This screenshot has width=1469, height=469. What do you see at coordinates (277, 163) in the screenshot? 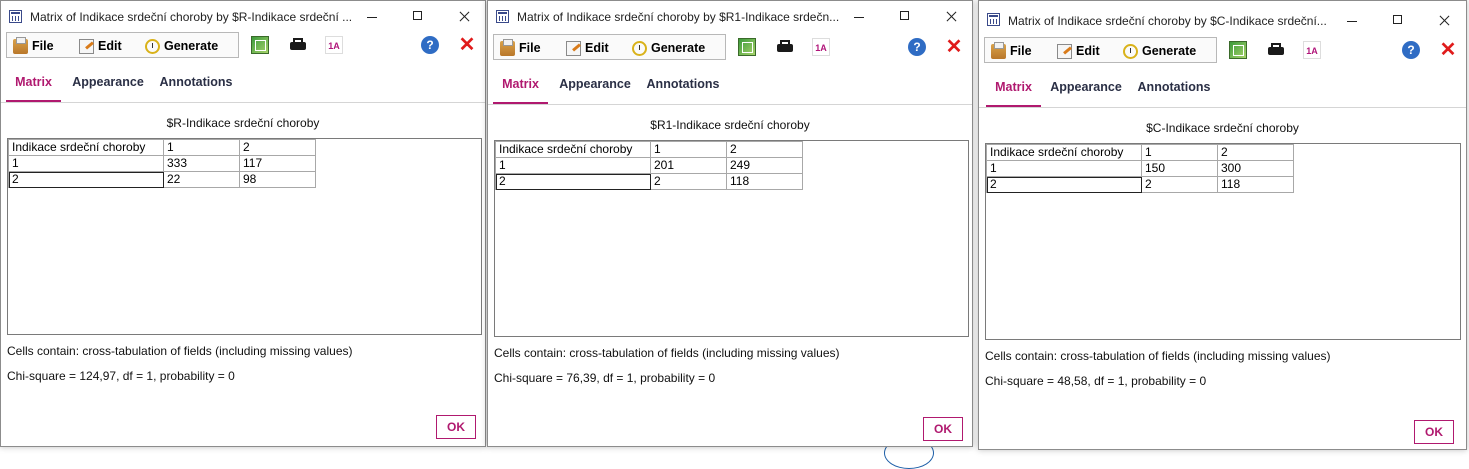
I see `table-cell: 117` at bounding box center [277, 163].